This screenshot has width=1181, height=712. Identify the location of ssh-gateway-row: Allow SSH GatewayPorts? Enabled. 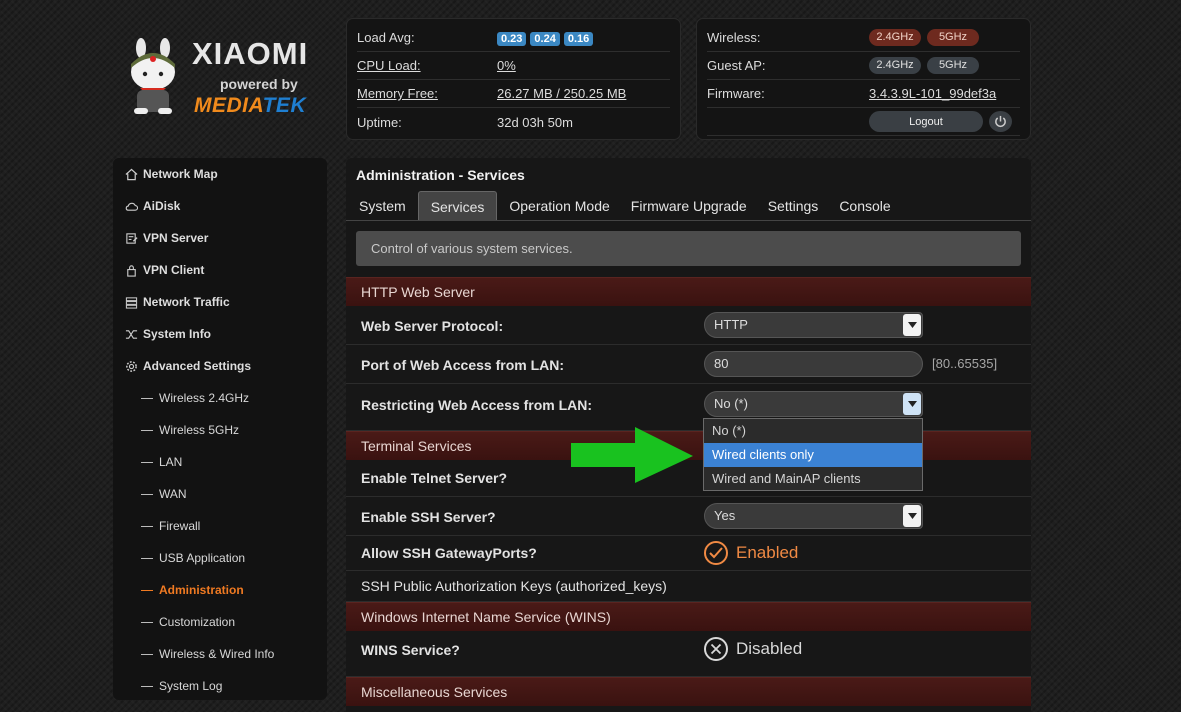
(688, 553).